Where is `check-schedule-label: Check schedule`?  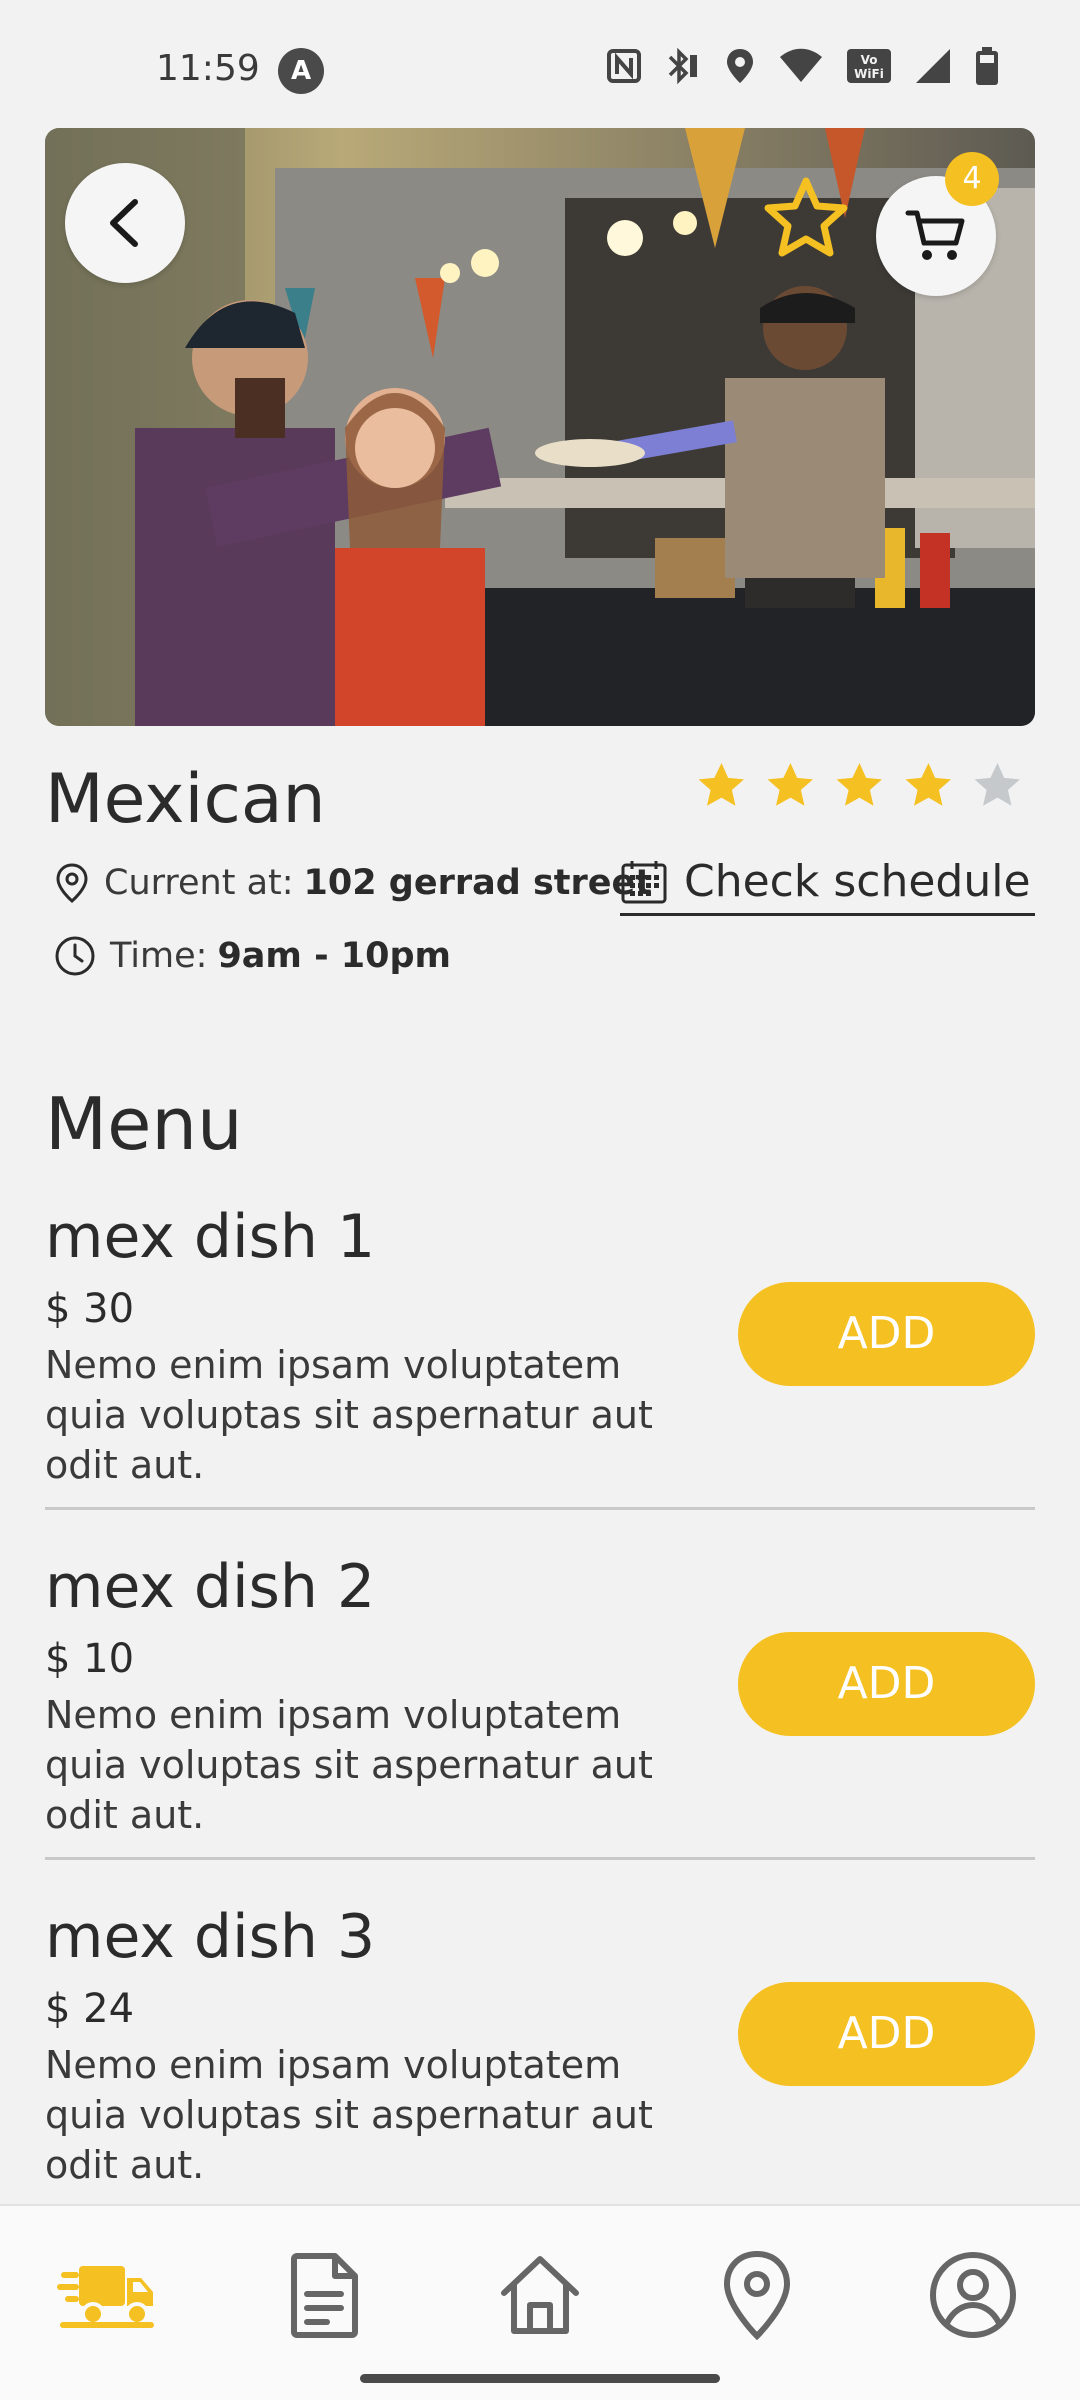
check-schedule-label: Check schedule is located at coordinates (857, 881).